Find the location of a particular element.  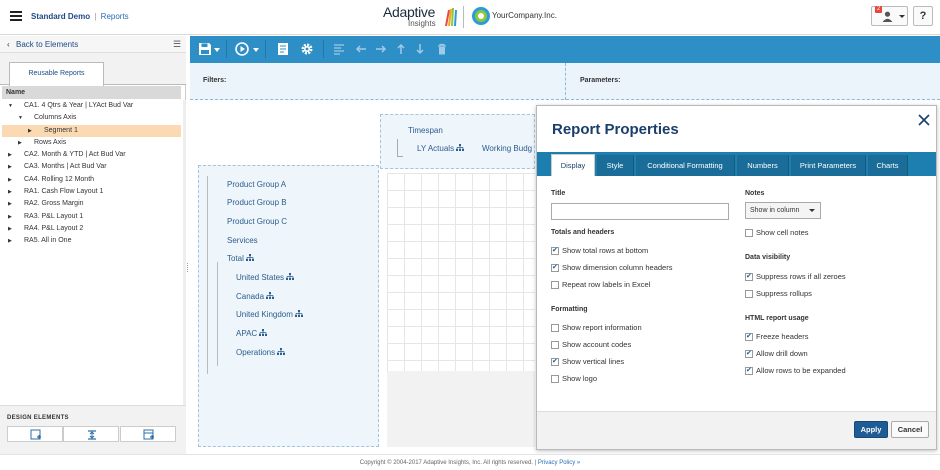

save-icon is located at coordinates (205, 49).